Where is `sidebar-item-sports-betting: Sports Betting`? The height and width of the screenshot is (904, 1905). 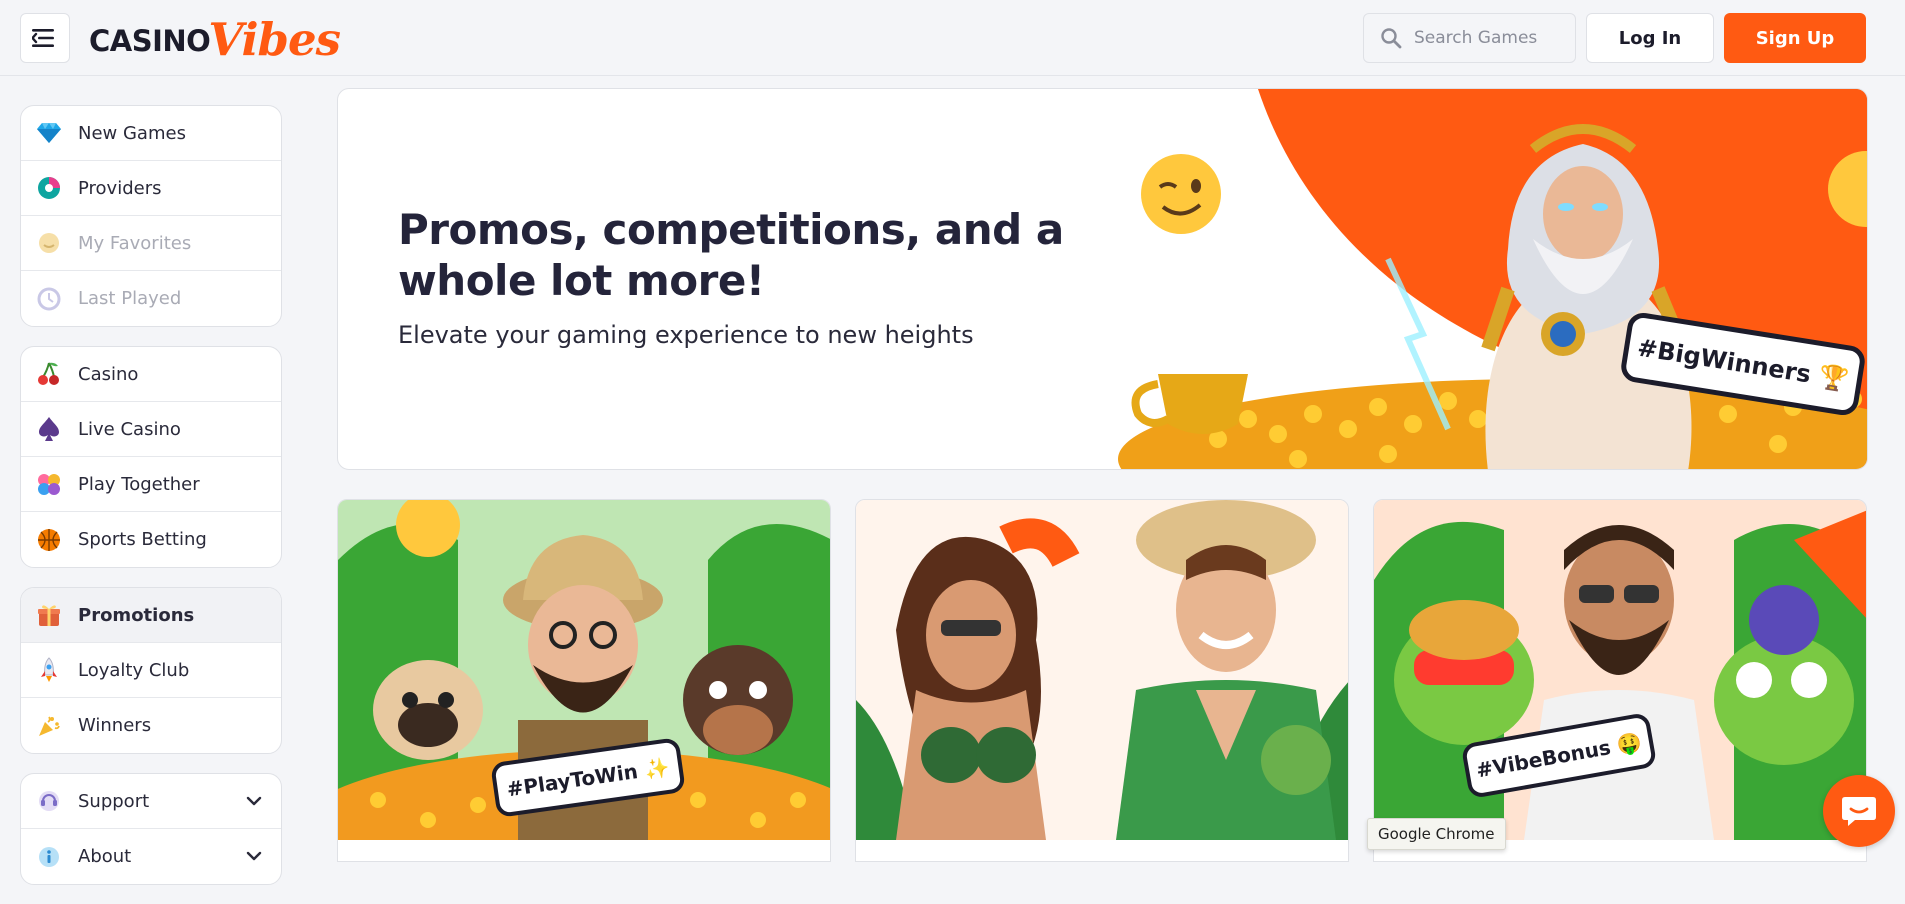
sidebar-item-sports-betting: Sports Betting is located at coordinates (151, 539).